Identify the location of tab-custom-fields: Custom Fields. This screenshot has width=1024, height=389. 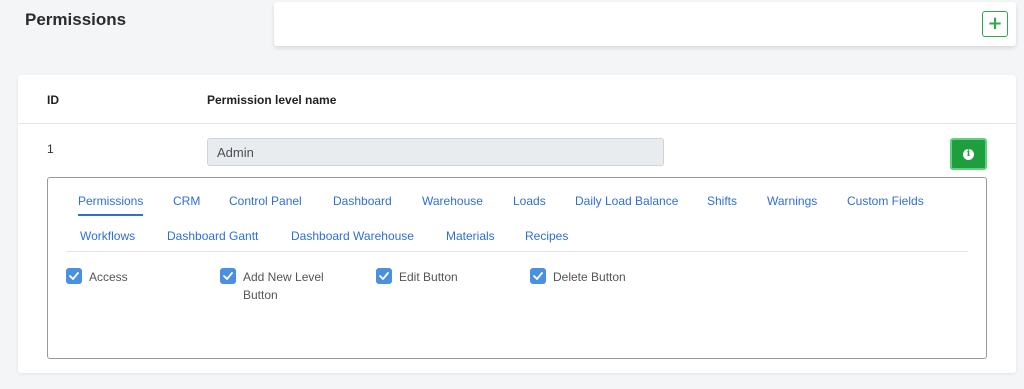
(885, 204).